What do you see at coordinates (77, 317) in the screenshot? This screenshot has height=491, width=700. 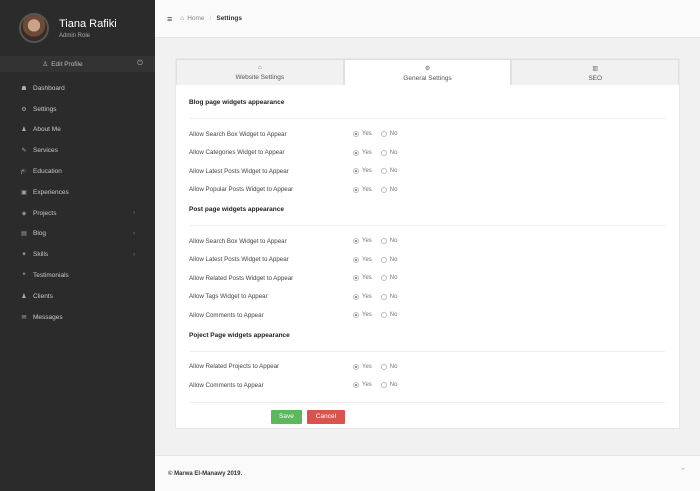 I see `sidebar-item-messages: ✉ Messages` at bounding box center [77, 317].